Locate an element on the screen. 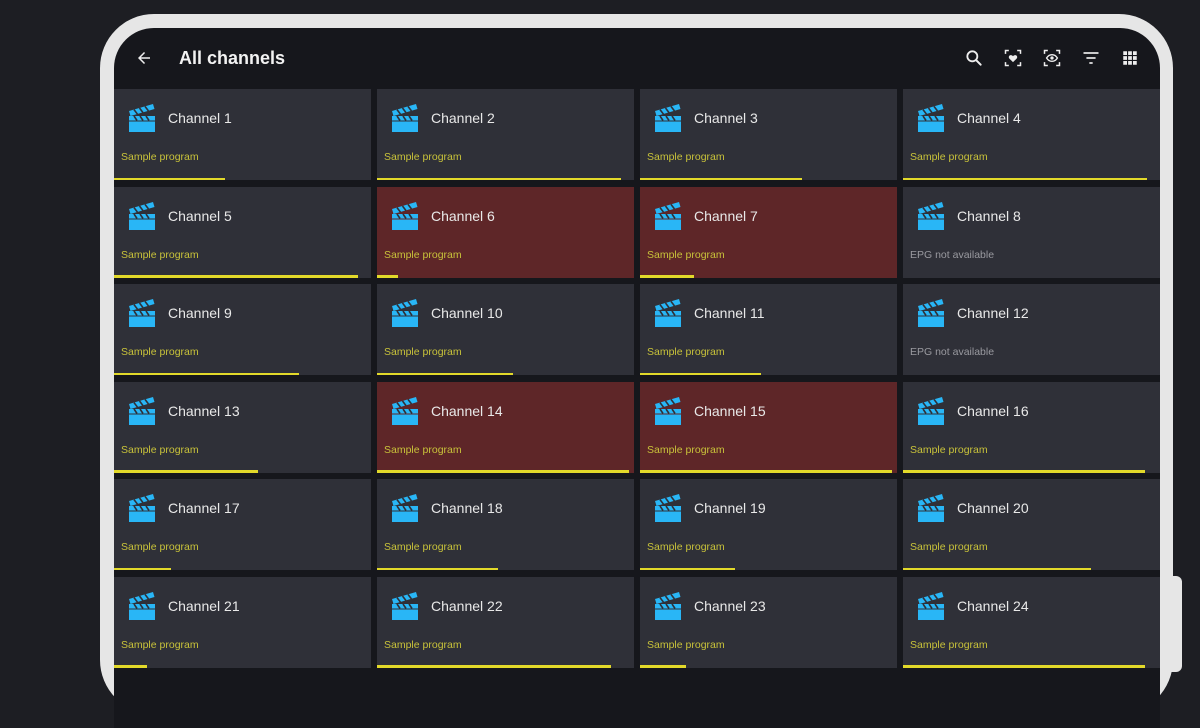 Image resolution: width=1200 pixels, height=728 pixels. channel-tile: Channel 16 Sample program is located at coordinates (1031, 427).